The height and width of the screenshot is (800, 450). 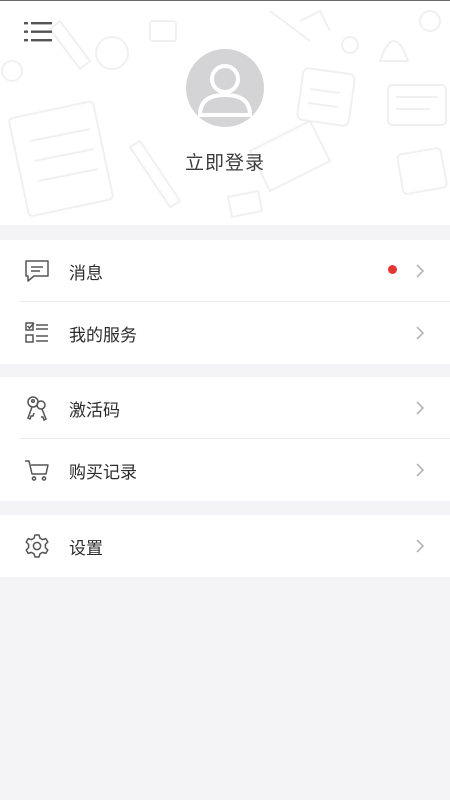 I want to click on menu-item-label: 激活码, so click(x=94, y=411).